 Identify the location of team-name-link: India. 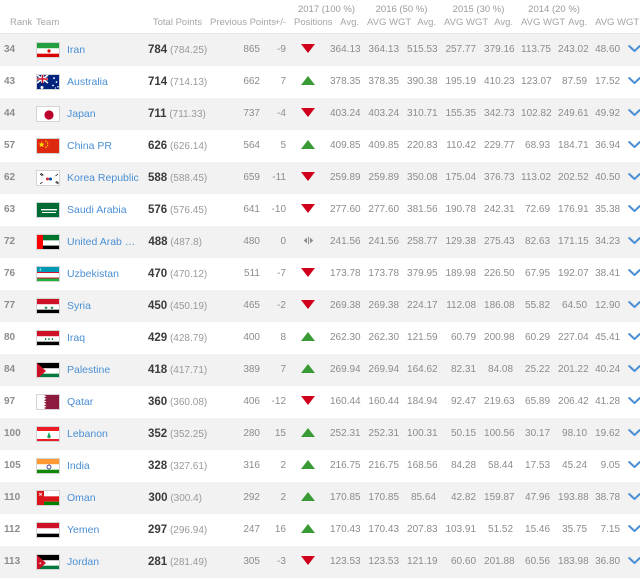
(78, 466).